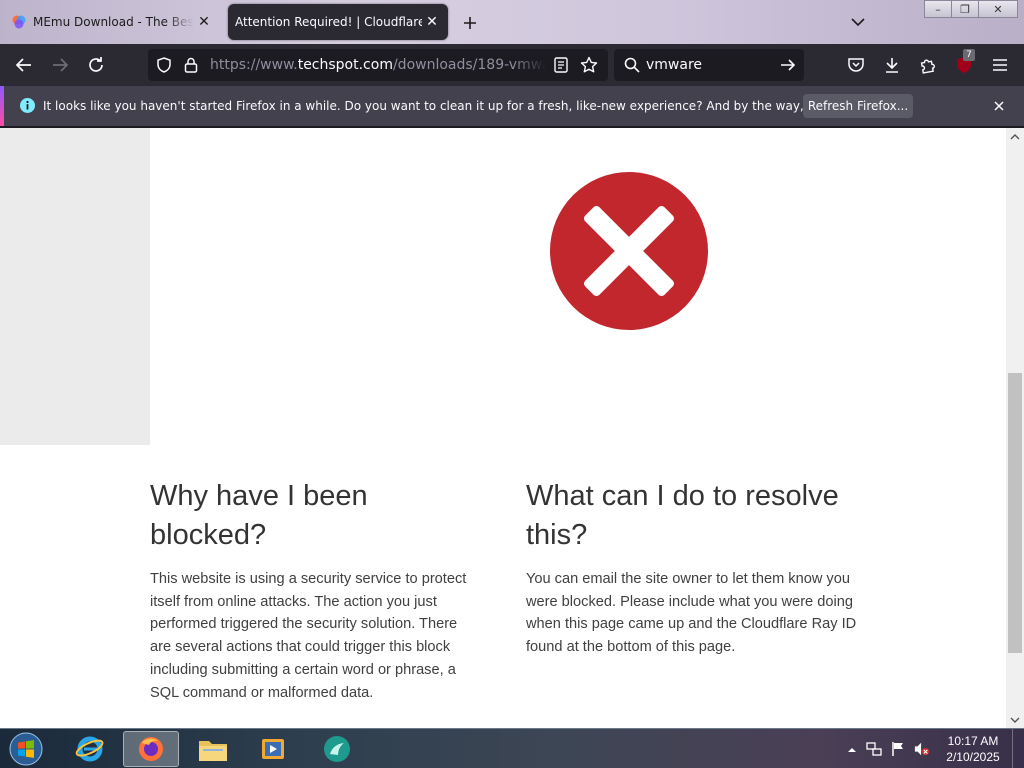 This screenshot has height=768, width=1024. What do you see at coordinates (1015, 513) in the screenshot?
I see `scroll-thumb` at bounding box center [1015, 513].